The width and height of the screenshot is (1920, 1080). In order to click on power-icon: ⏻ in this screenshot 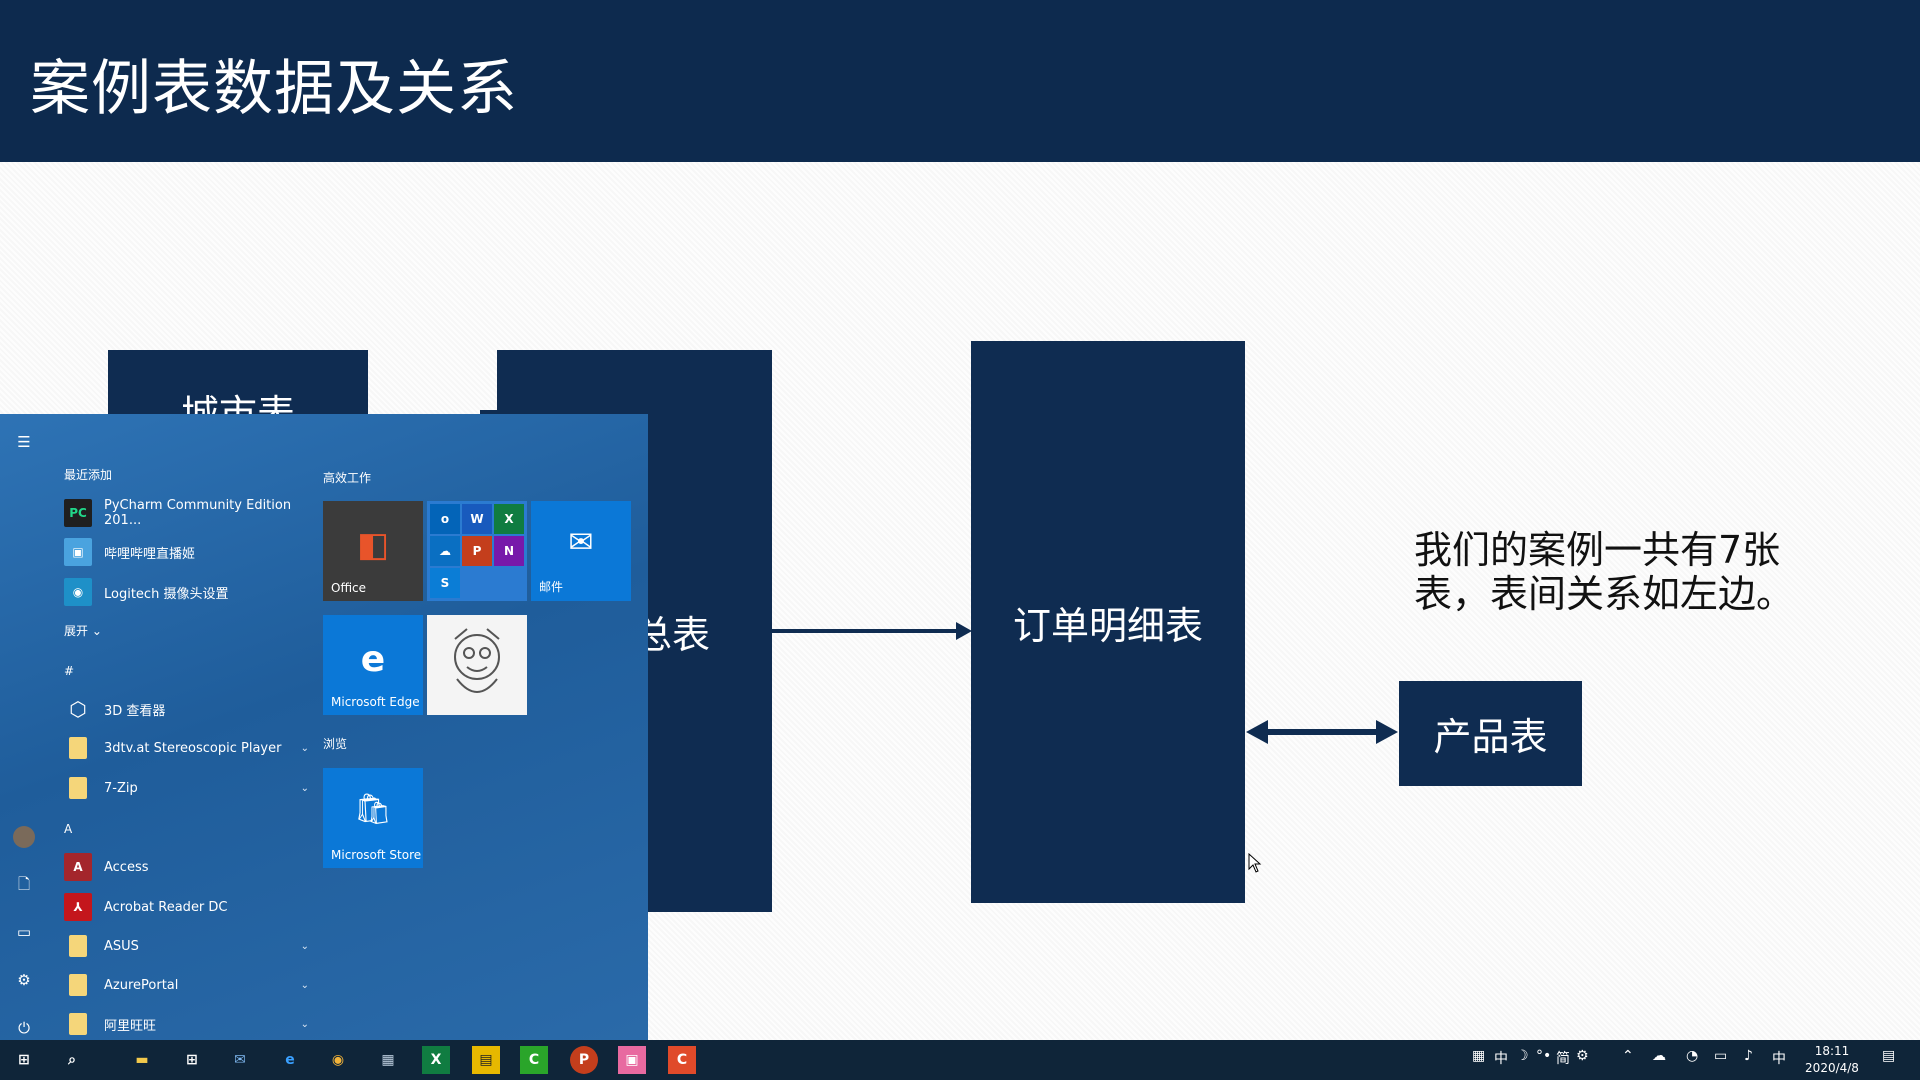, I will do `click(24, 1028)`.